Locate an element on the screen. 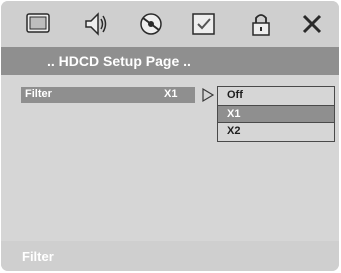 The width and height of the screenshot is (341, 273). speaker-icon is located at coordinates (96, 24).